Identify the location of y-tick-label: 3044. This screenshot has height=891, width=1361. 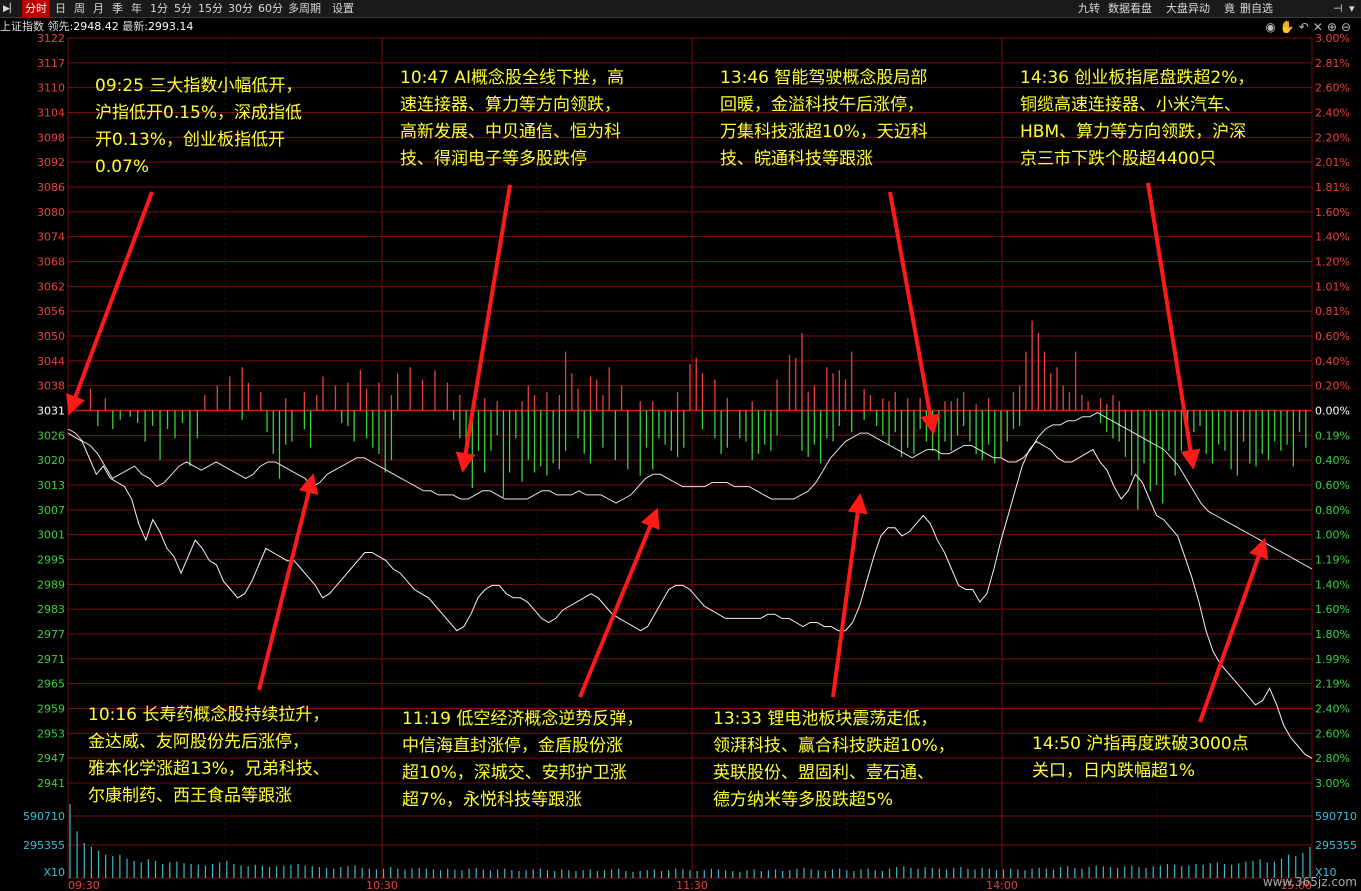
(51, 361).